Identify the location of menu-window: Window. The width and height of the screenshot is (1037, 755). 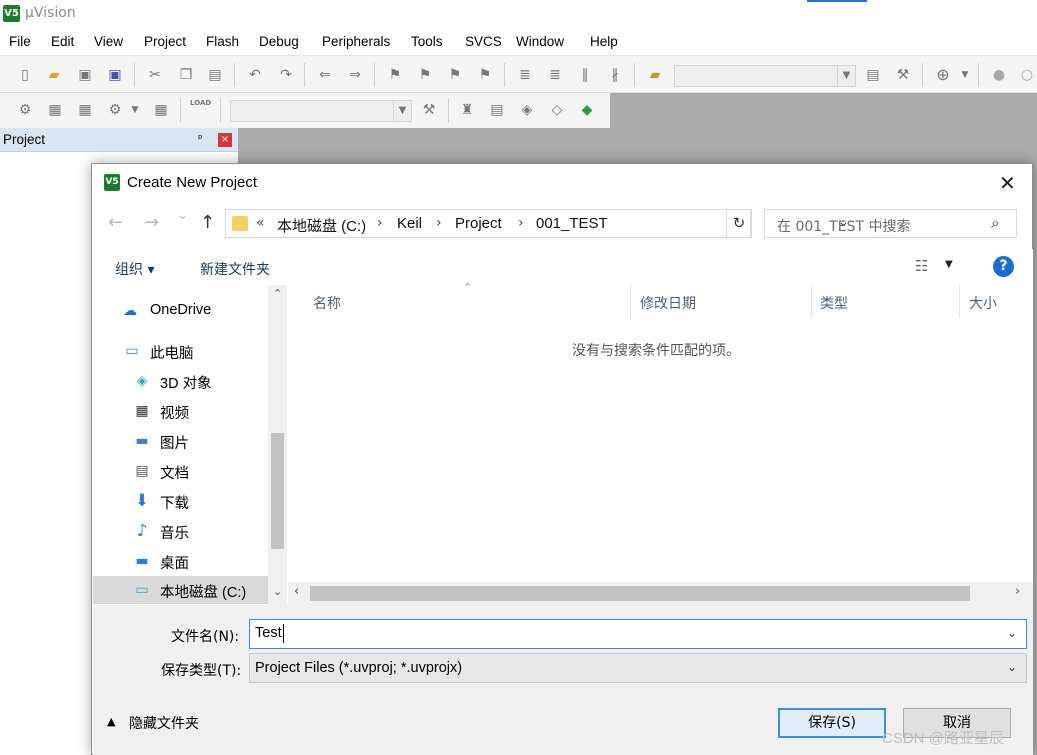
(540, 41).